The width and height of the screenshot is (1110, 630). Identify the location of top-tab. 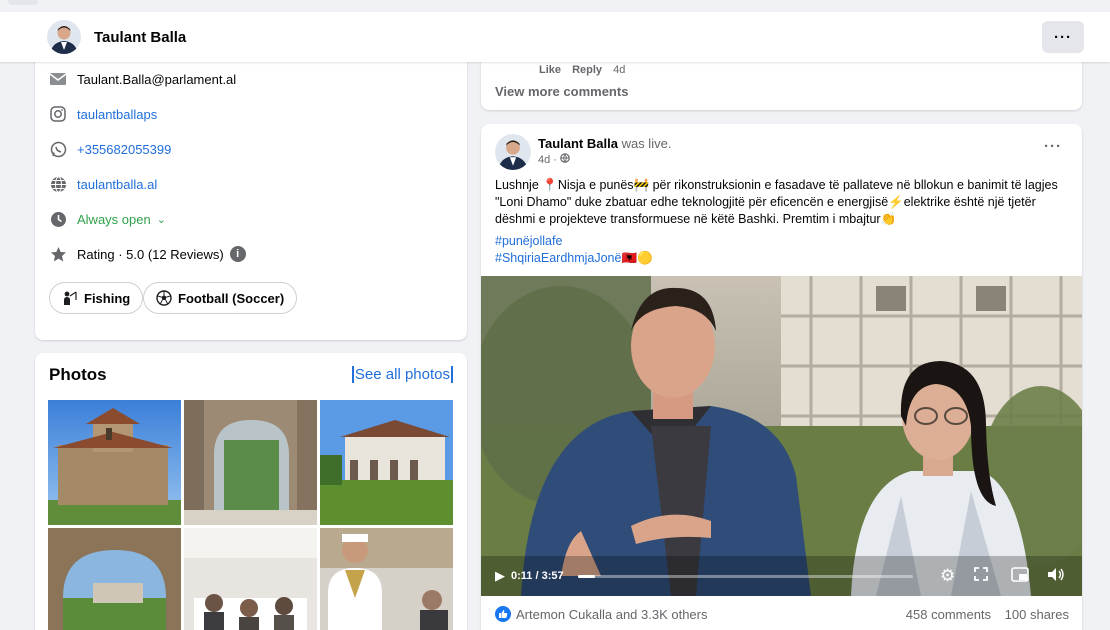
(23, 2).